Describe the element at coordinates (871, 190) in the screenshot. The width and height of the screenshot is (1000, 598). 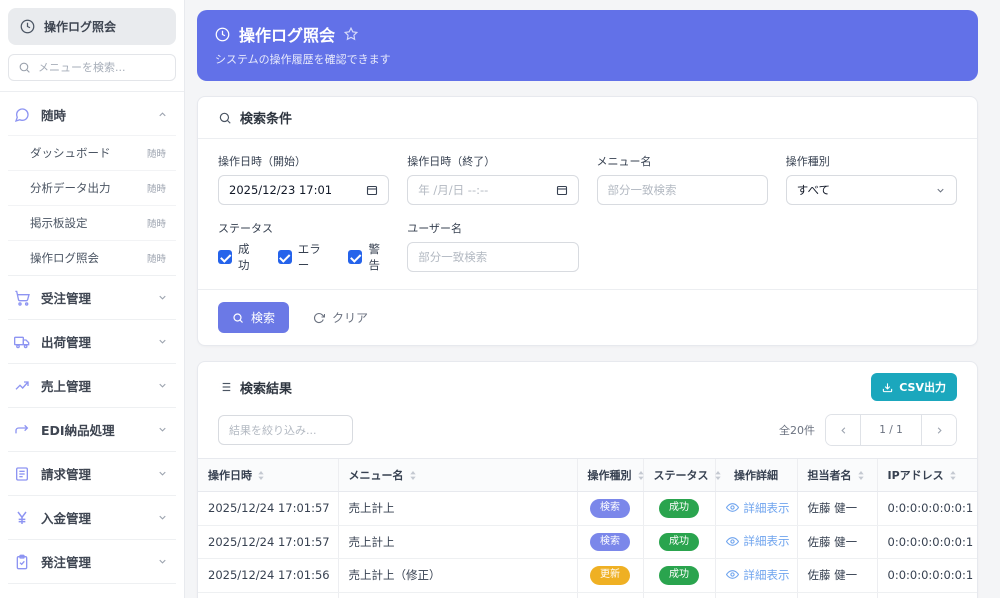
I see `operation-type-select: すべて` at that location.